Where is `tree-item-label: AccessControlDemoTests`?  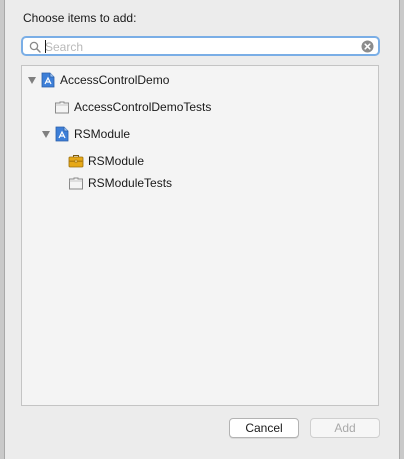 tree-item-label: AccessControlDemoTests is located at coordinates (143, 107).